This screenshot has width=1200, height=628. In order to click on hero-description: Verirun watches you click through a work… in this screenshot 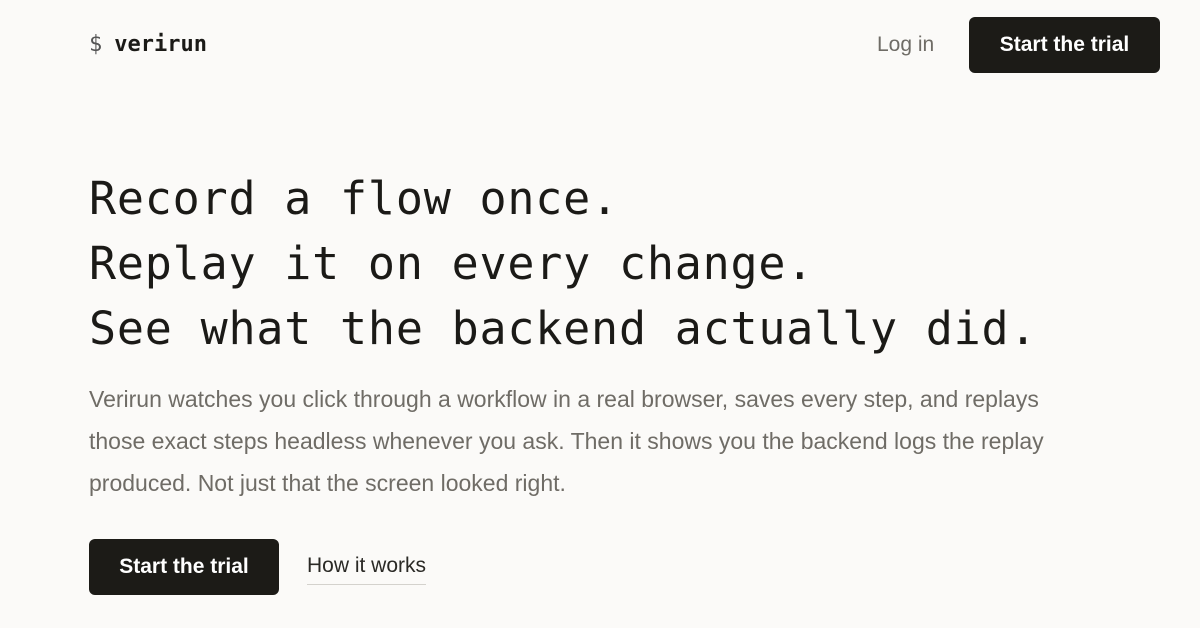, I will do `click(566, 441)`.